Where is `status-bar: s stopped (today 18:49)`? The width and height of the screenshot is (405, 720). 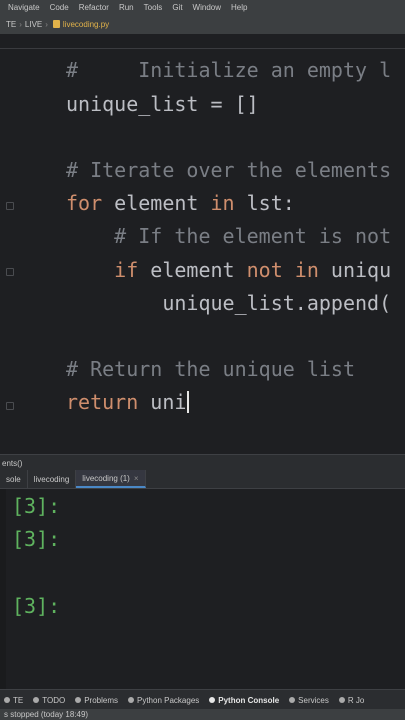
status-bar: s stopped (today 18:49) is located at coordinates (202, 714).